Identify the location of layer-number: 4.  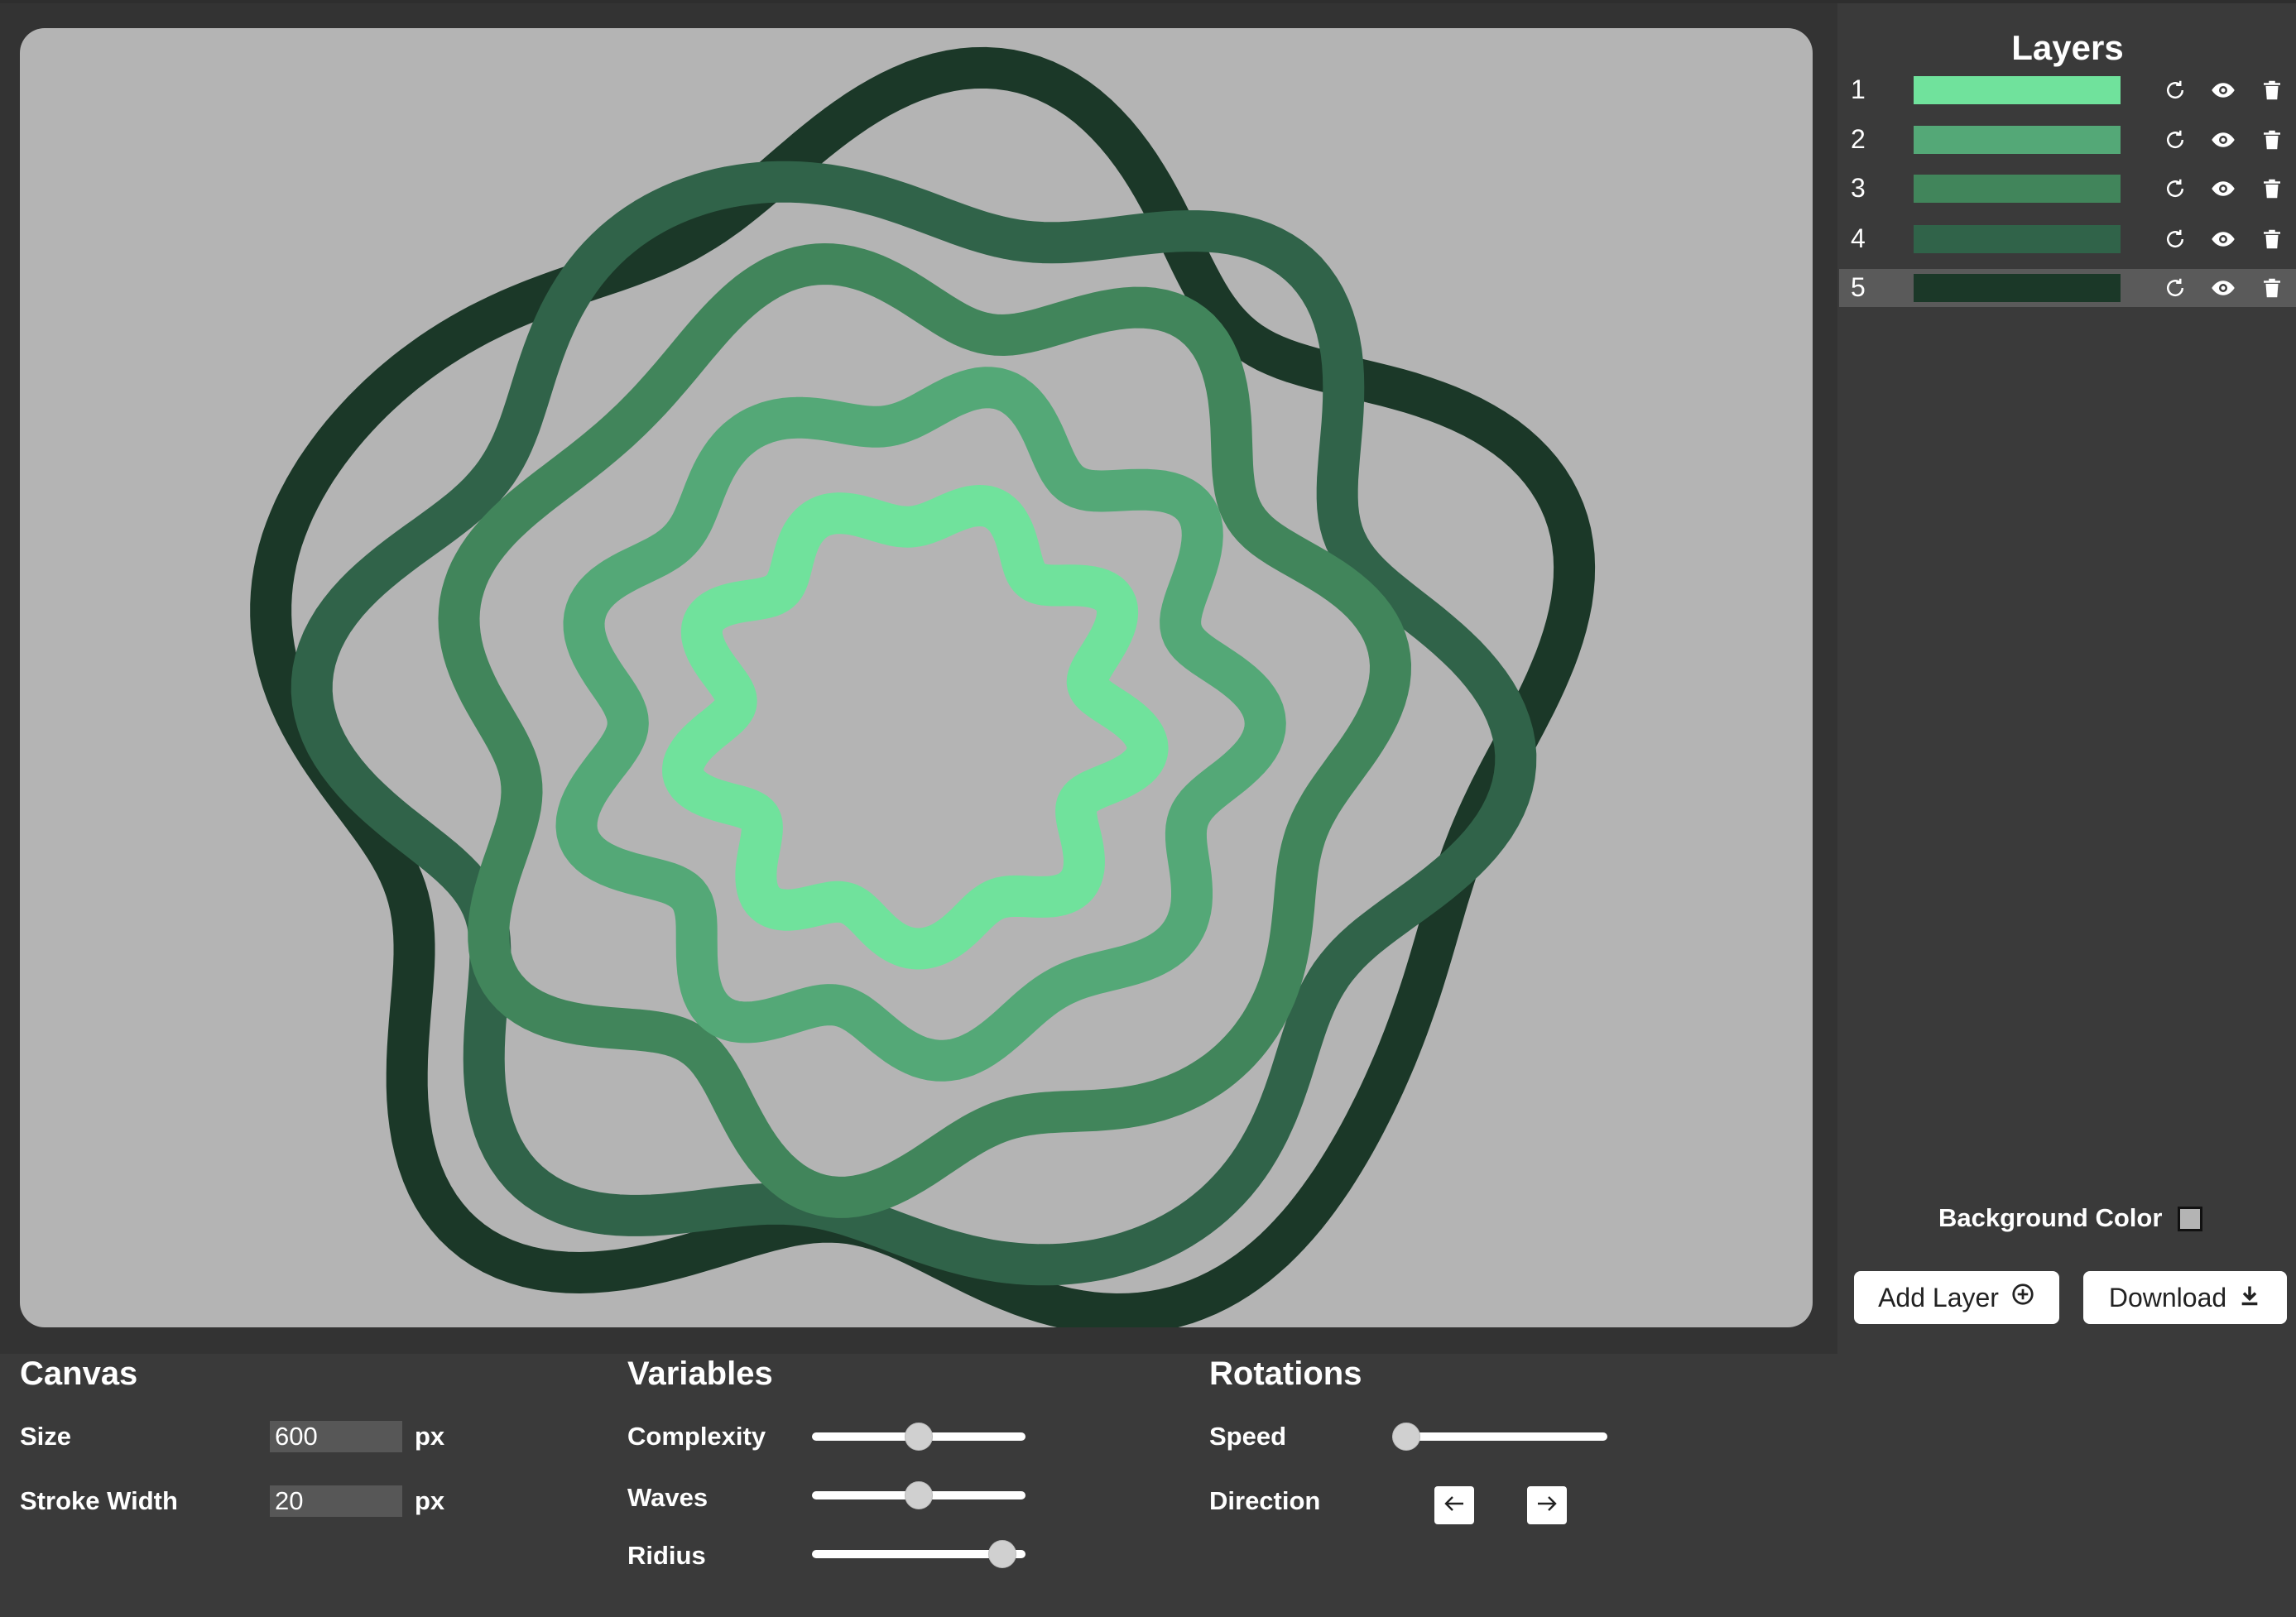
(1858, 238).